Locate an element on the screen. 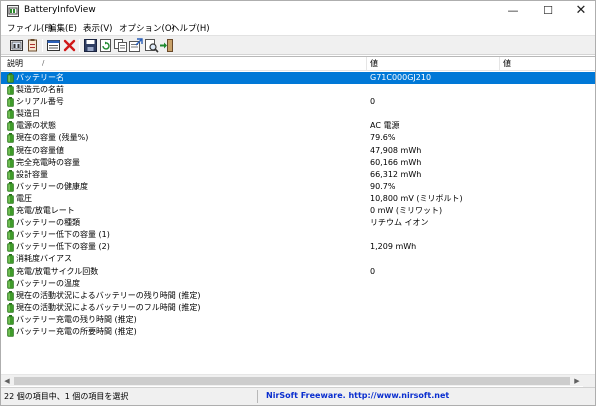 This screenshot has width=596, height=406. cell-description: 電源の状態 is located at coordinates (36, 126).